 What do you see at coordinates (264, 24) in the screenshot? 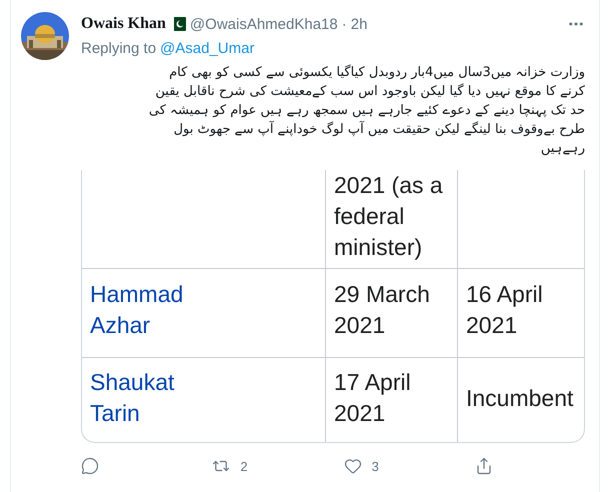
I see `user-handle: @OwaisAhmedKha18` at bounding box center [264, 24].